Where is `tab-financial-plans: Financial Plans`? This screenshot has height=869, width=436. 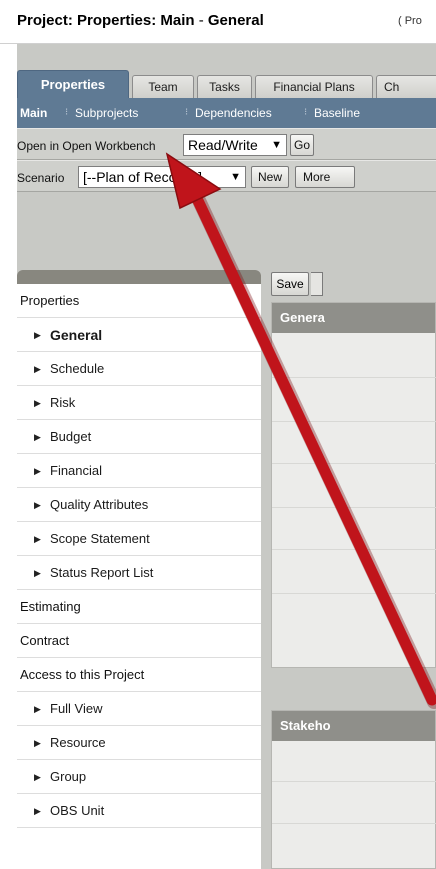 tab-financial-plans: Financial Plans is located at coordinates (314, 86).